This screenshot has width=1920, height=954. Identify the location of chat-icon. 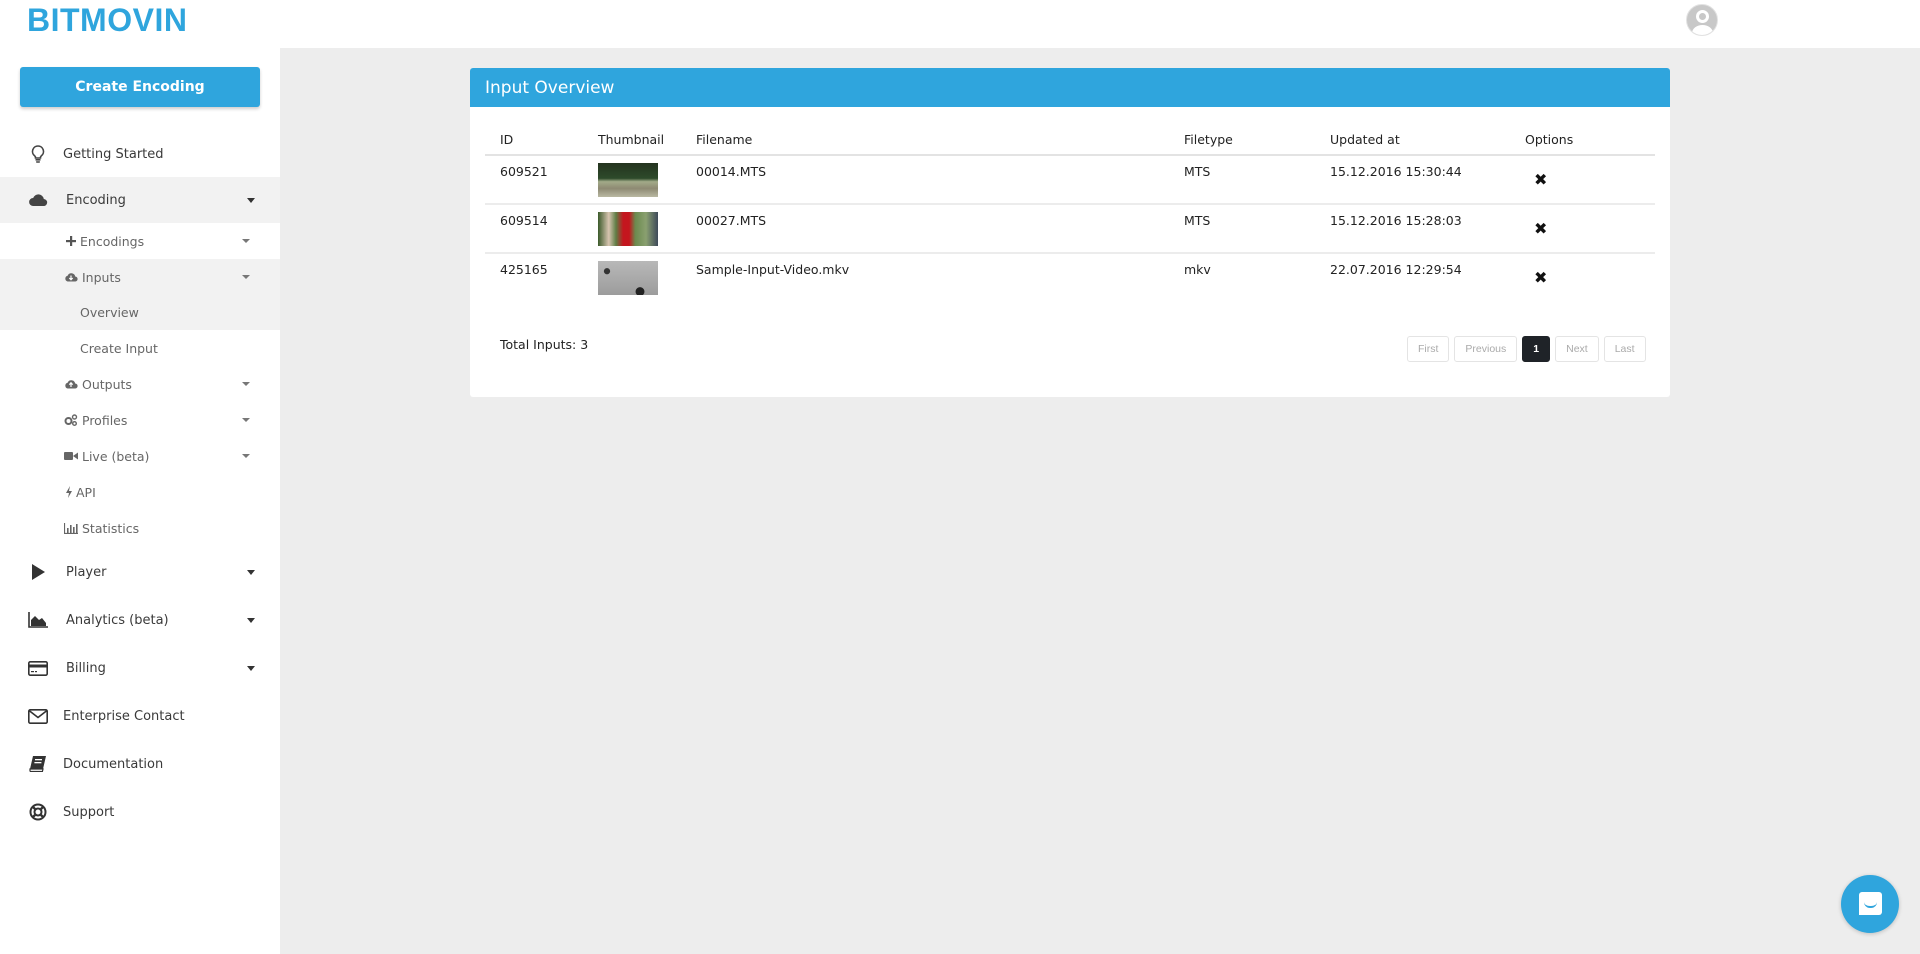
(1870, 903).